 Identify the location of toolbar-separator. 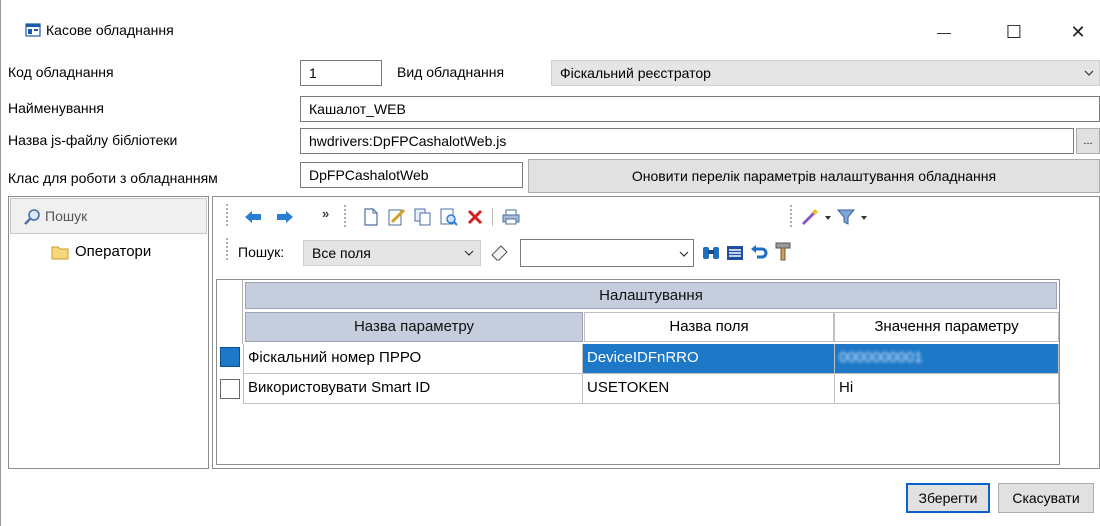
(492, 217).